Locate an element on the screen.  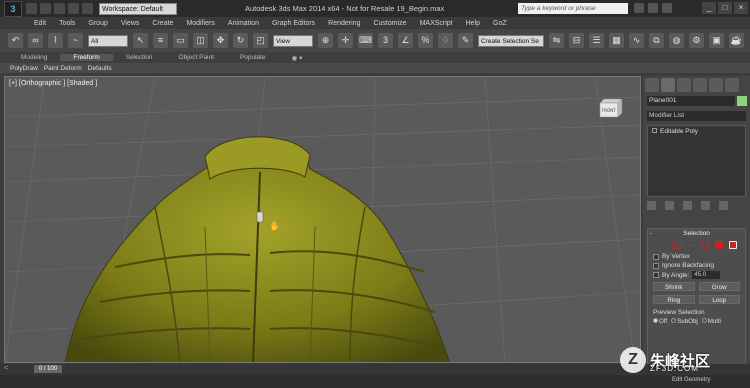
modifier-list-dropdown: Modifier List is located at coordinates (696, 116).